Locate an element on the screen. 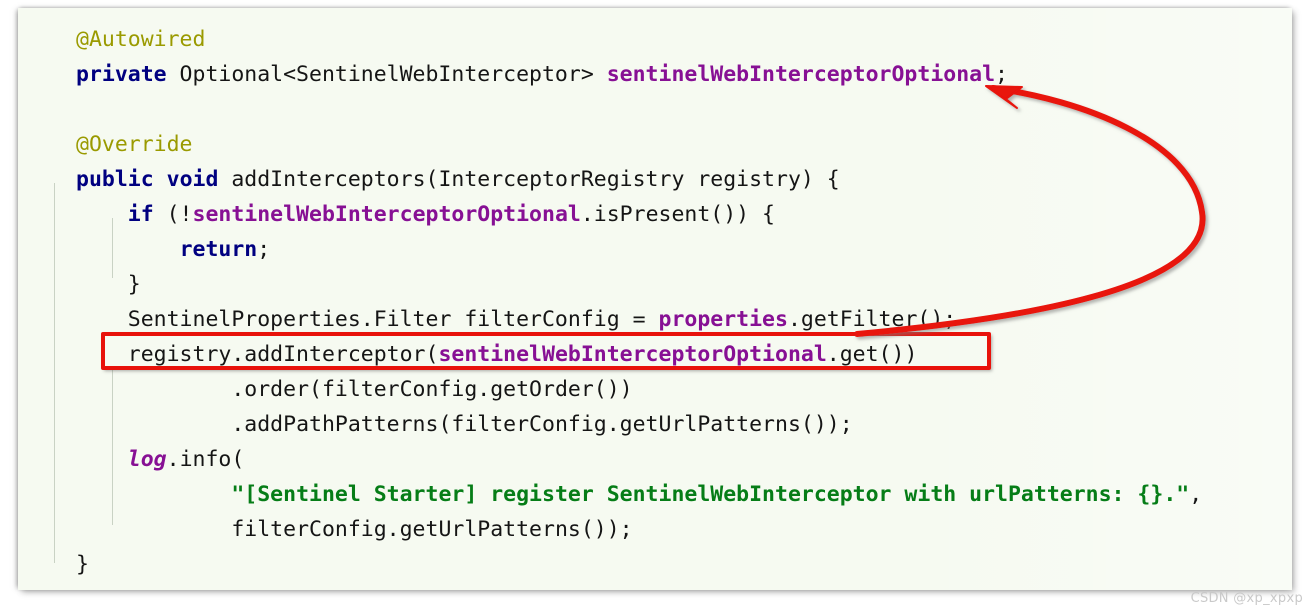 The width and height of the screenshot is (1309, 607). token-anno: @Autowired is located at coordinates (141, 39).